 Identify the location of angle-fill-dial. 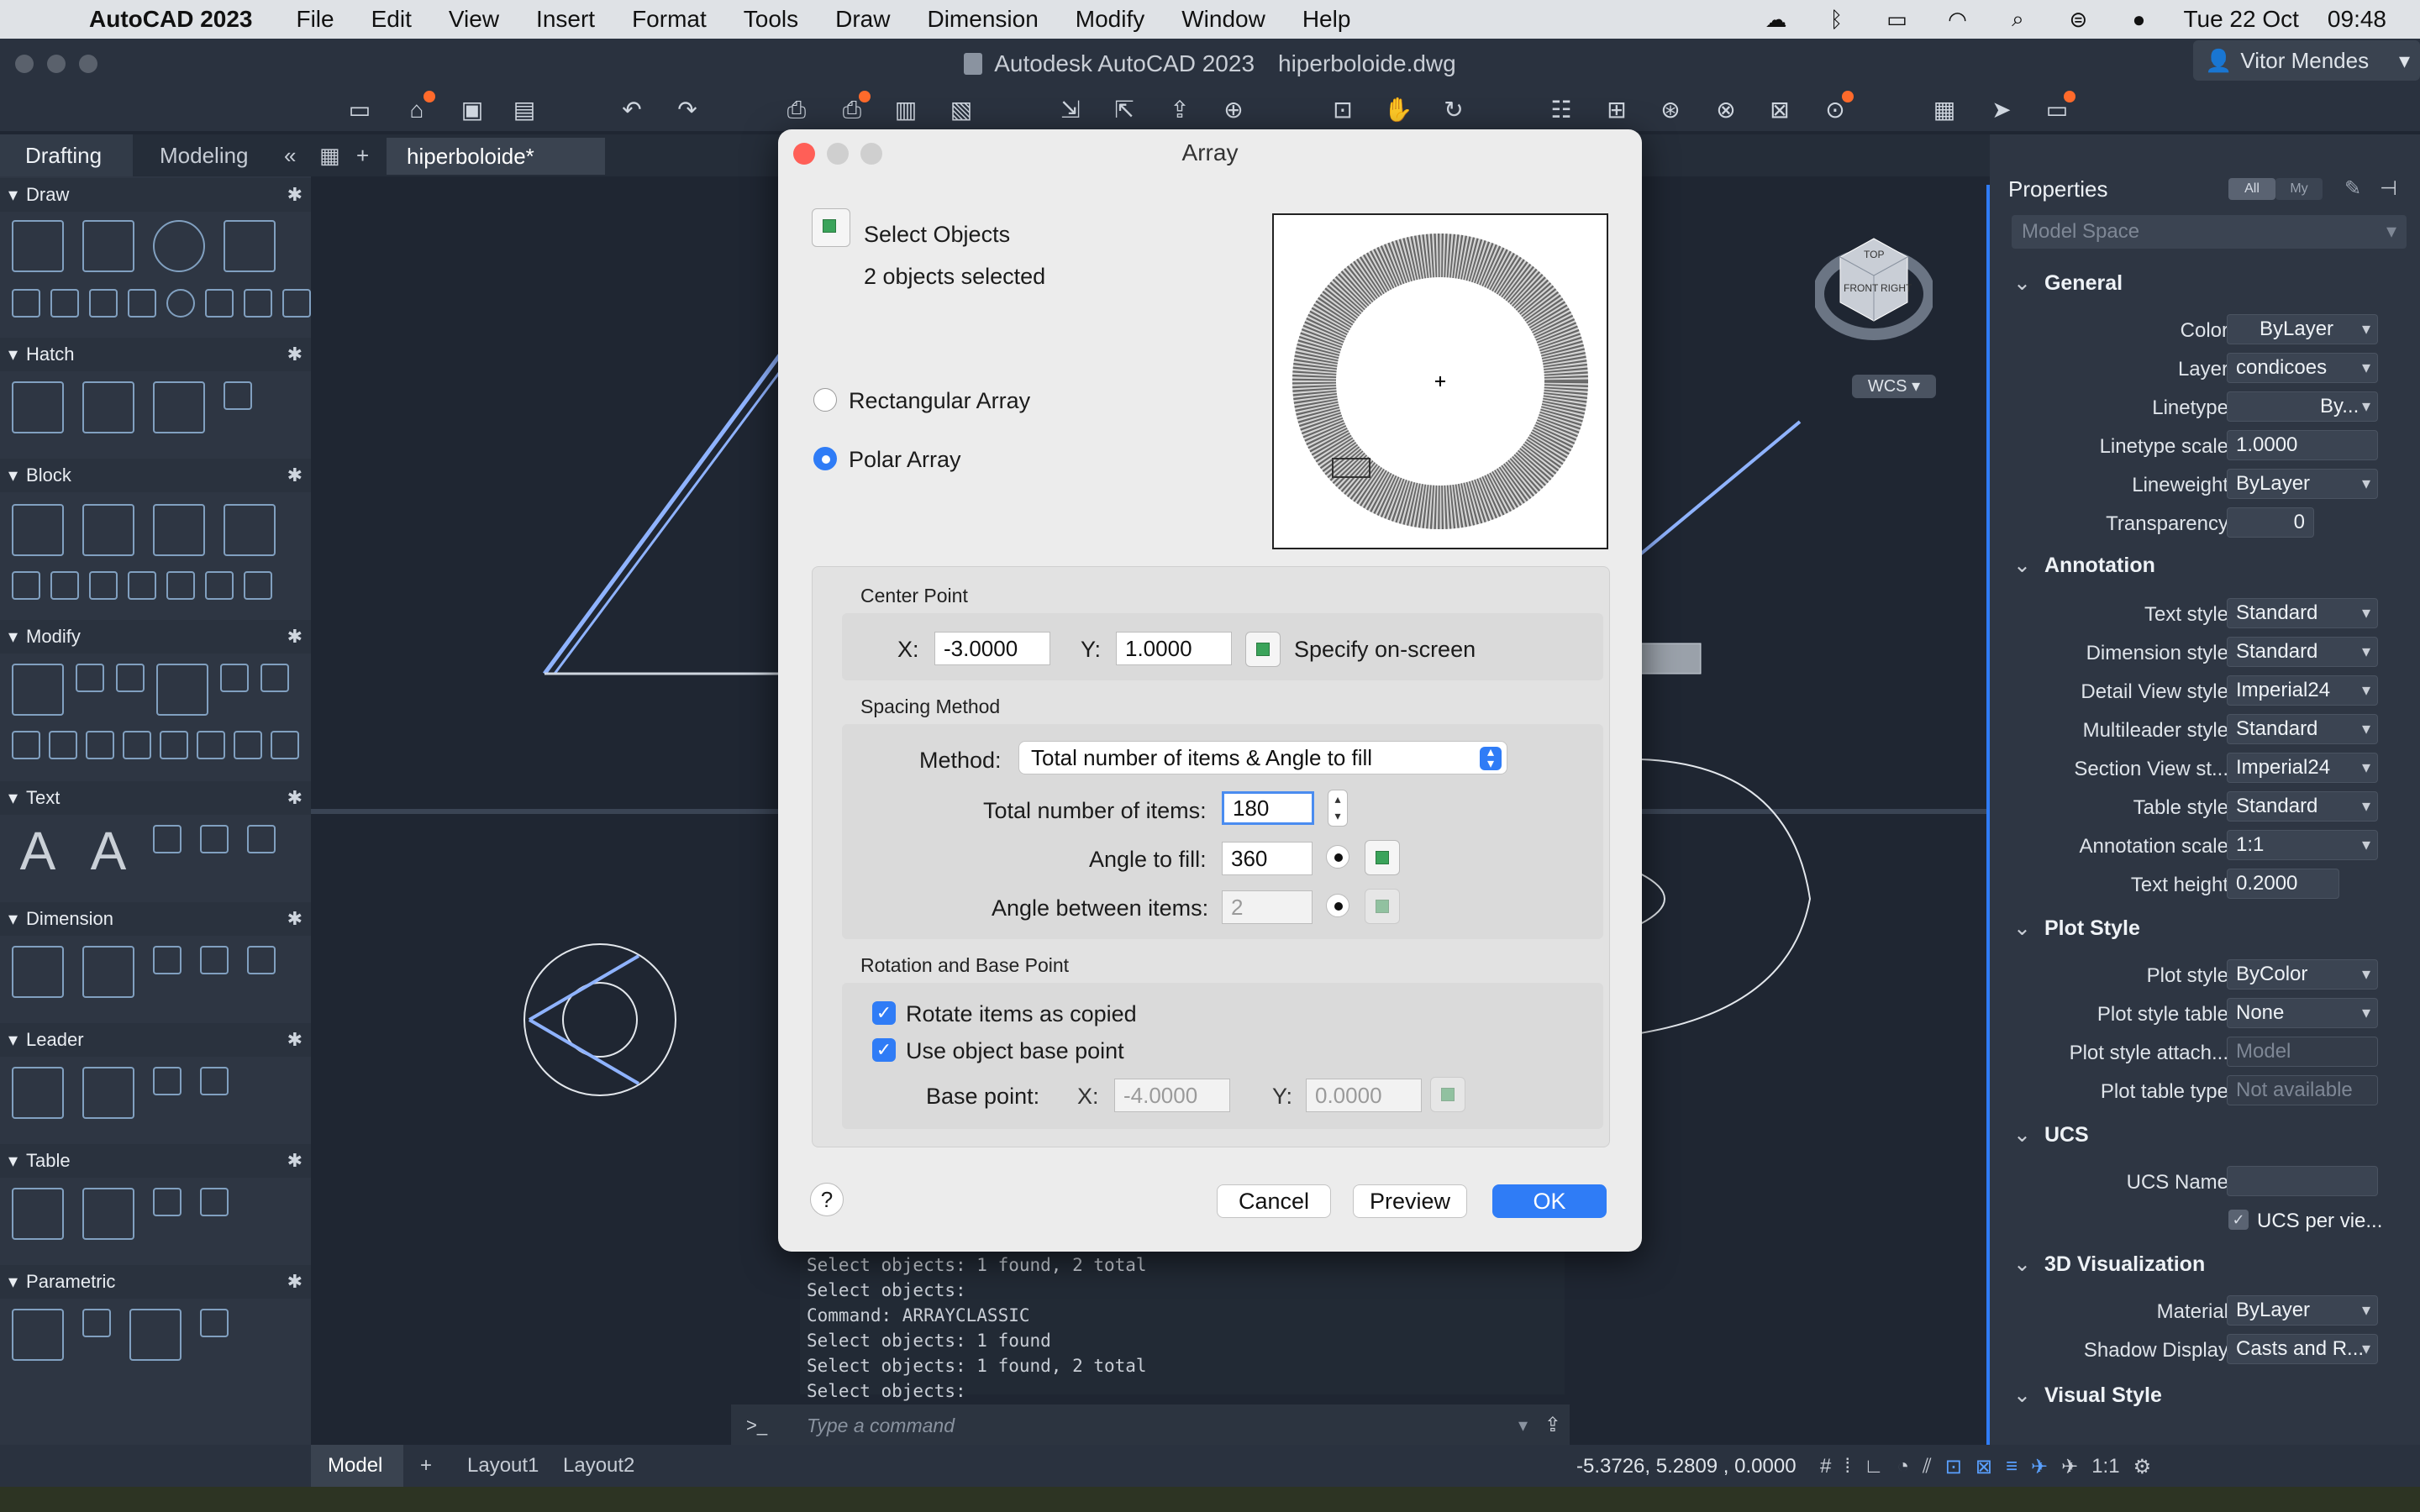
(1337, 857).